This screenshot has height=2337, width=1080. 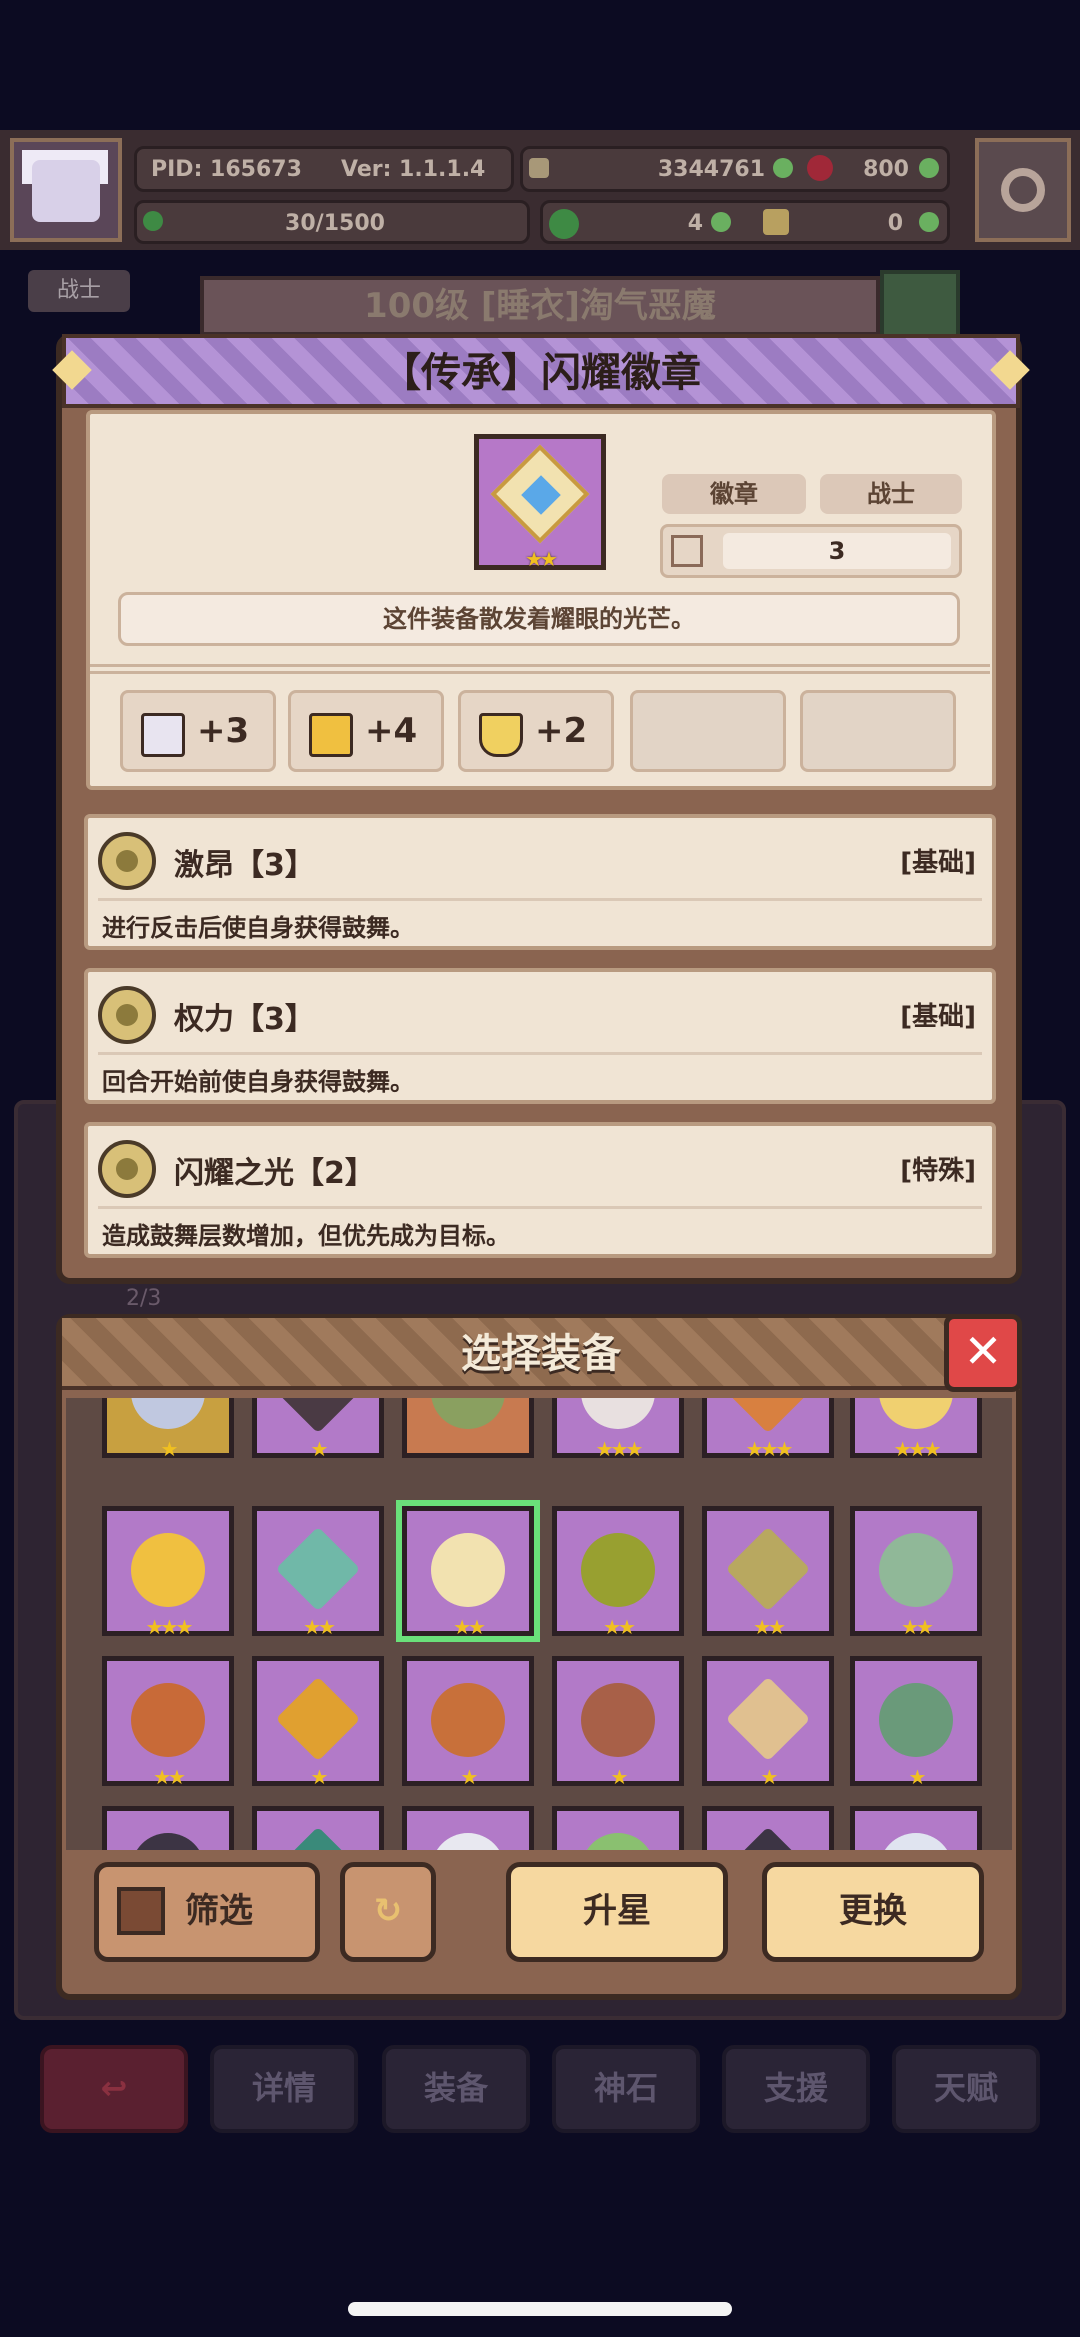 I want to click on skill-card: 权力【3】 [基础] 回合开始前使自身获得鼓舞。, so click(x=540, y=1036).